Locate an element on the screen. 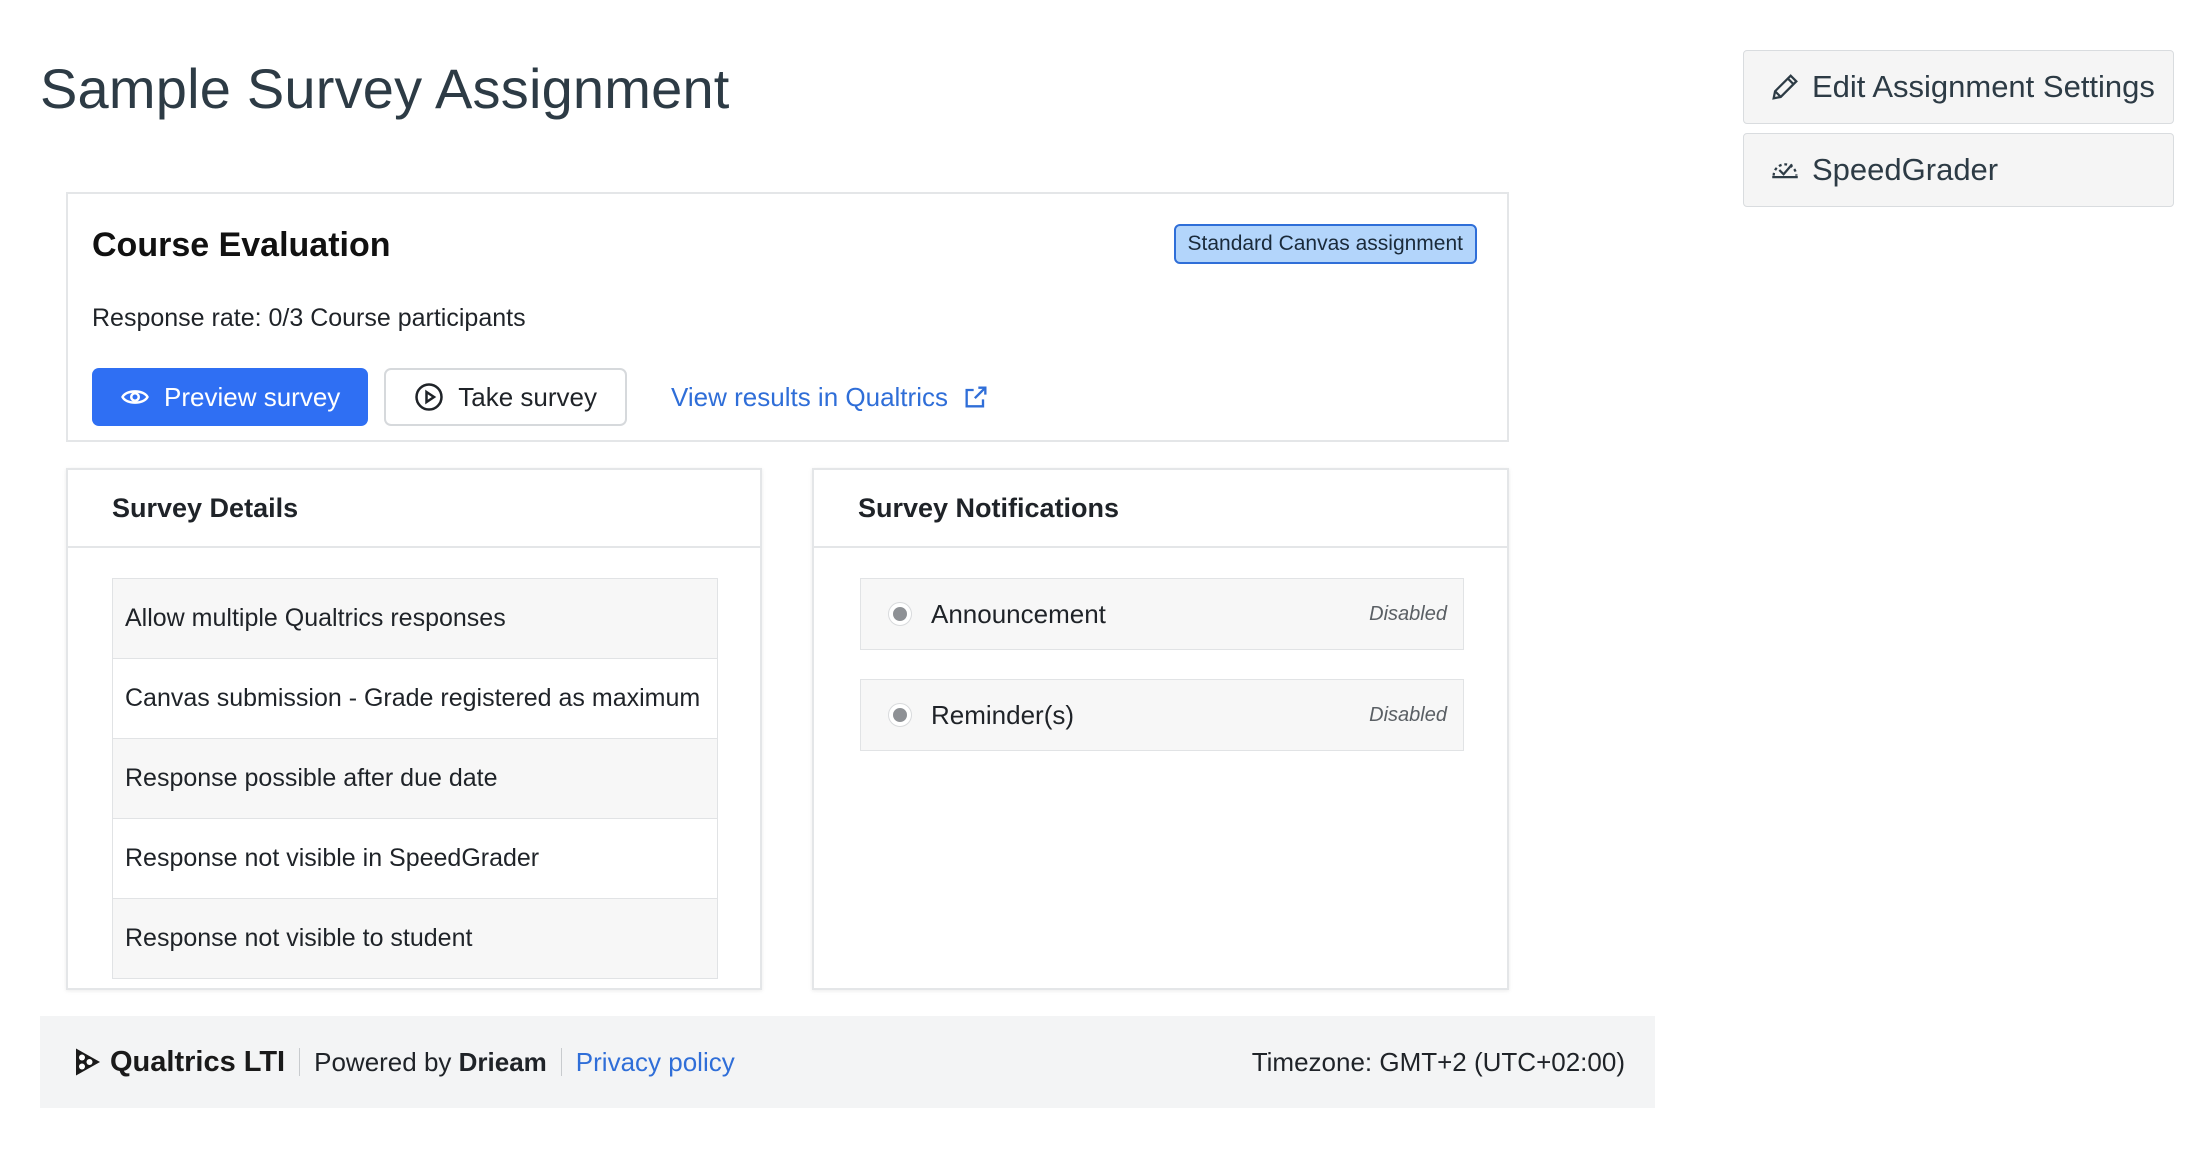 This screenshot has width=2188, height=1168. list-item: Response possible after due date is located at coordinates (415, 779).